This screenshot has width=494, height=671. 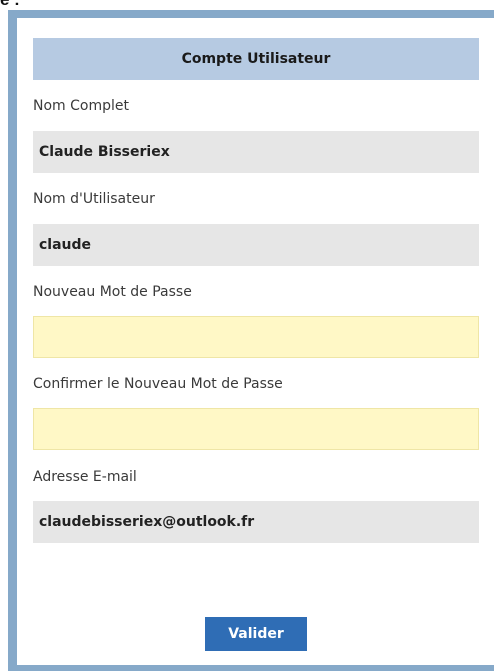 I want to click on cropped-heading-fragment: e :, so click(x=10, y=4).